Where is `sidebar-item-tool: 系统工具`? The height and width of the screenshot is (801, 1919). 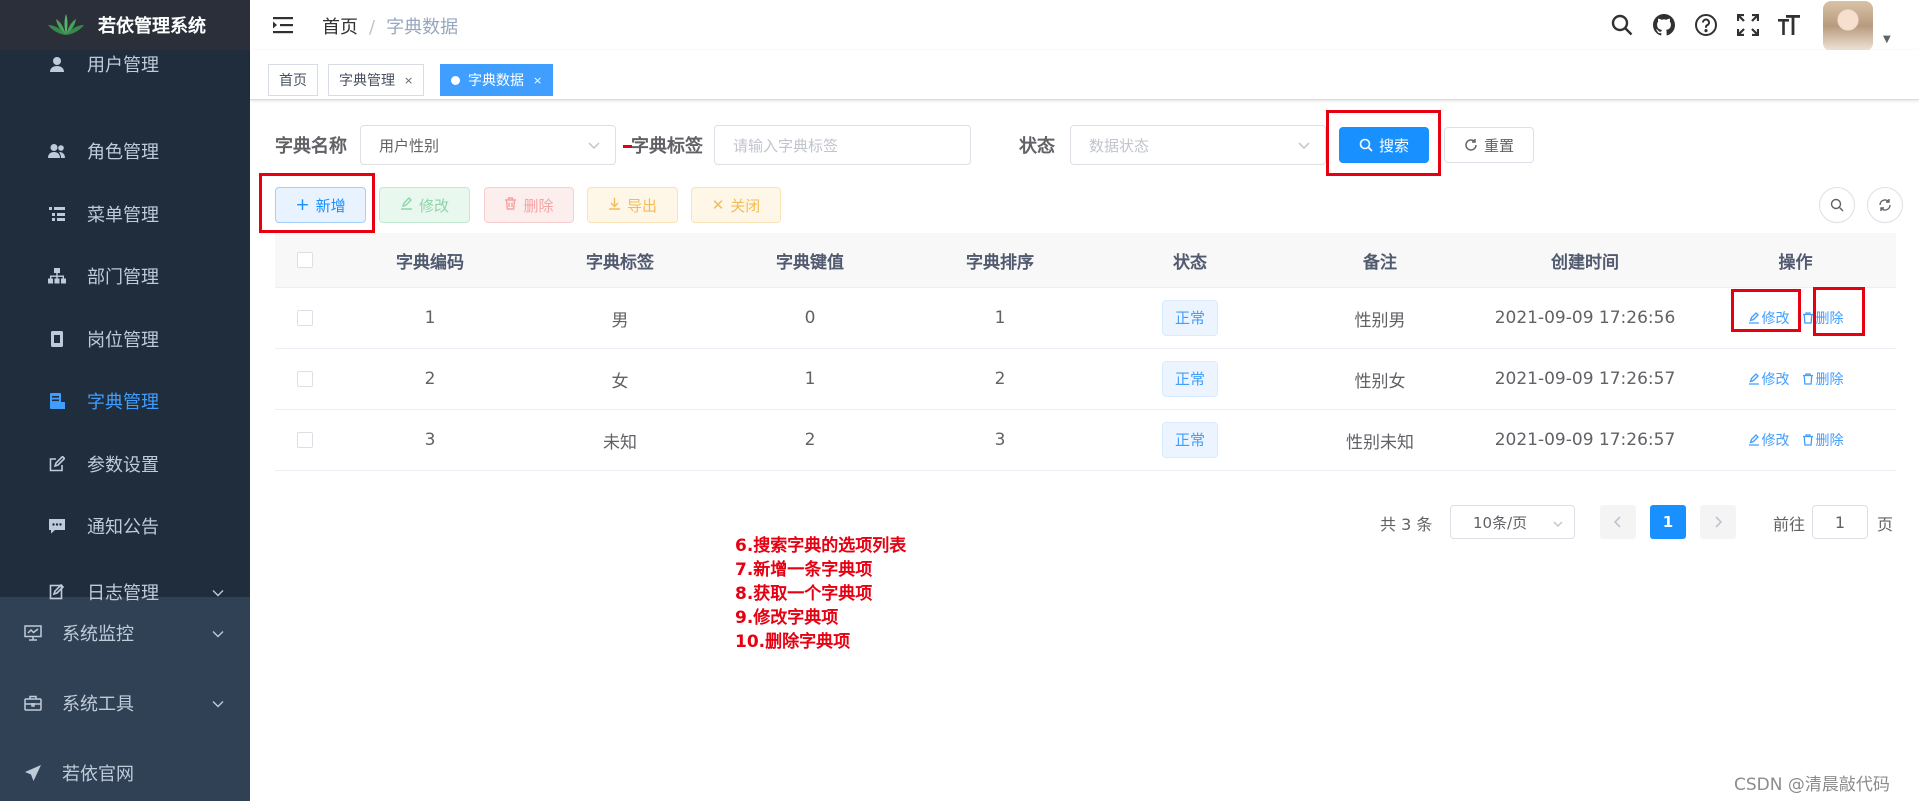
sidebar-item-tool: 系统工具 is located at coordinates (125, 703).